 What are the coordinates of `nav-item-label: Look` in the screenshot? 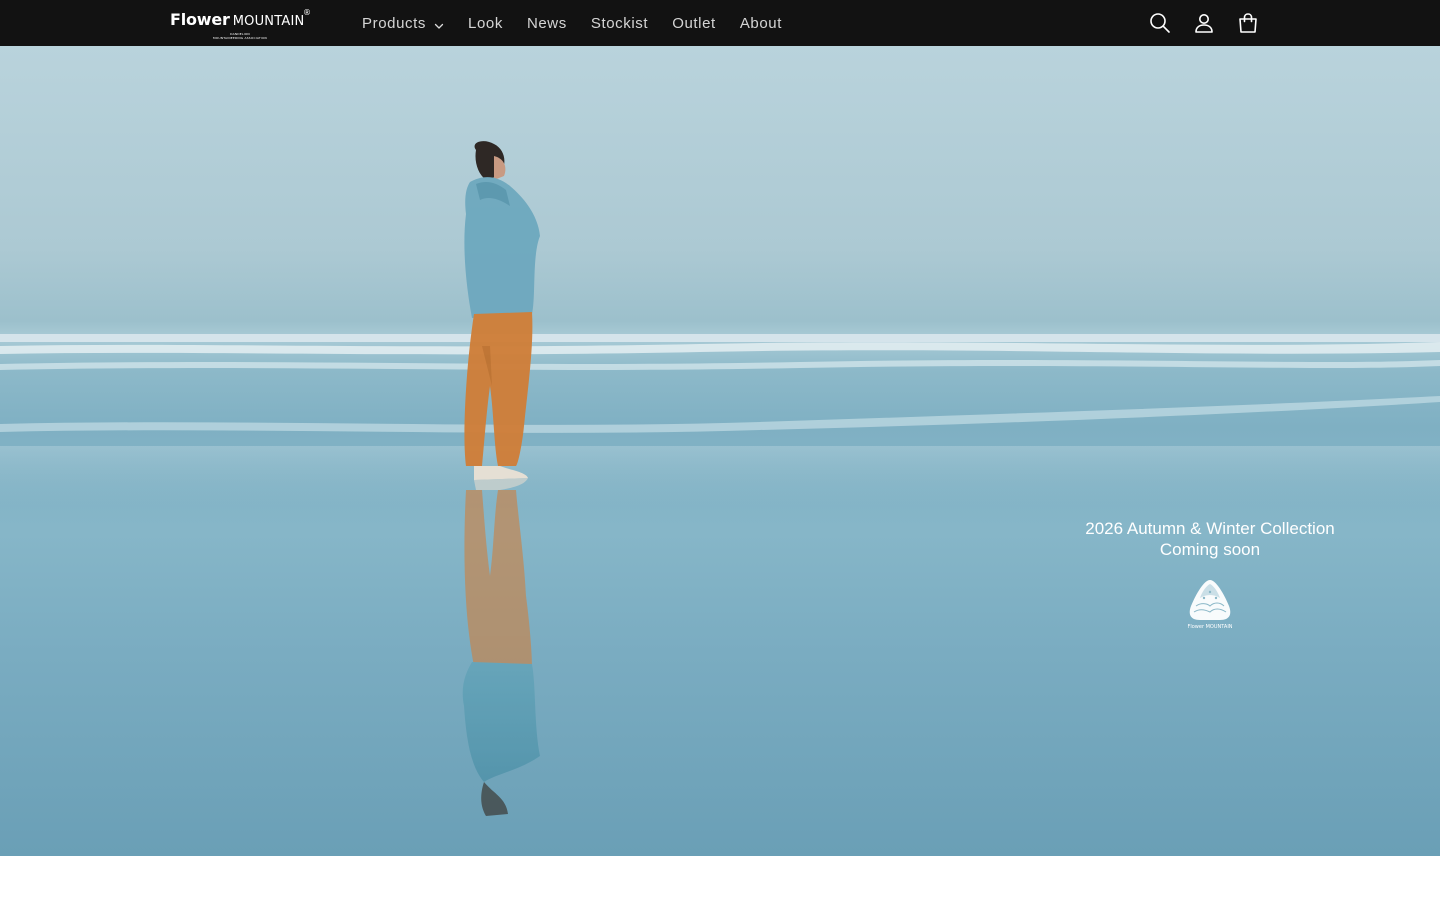 It's located at (485, 23).